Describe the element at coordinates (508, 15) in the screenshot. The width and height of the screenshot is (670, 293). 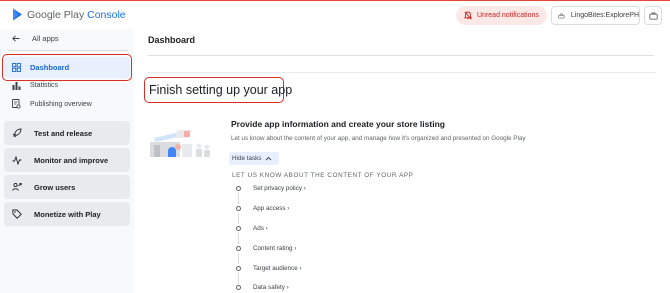
I see `notifications-label: Unread notifications` at that location.